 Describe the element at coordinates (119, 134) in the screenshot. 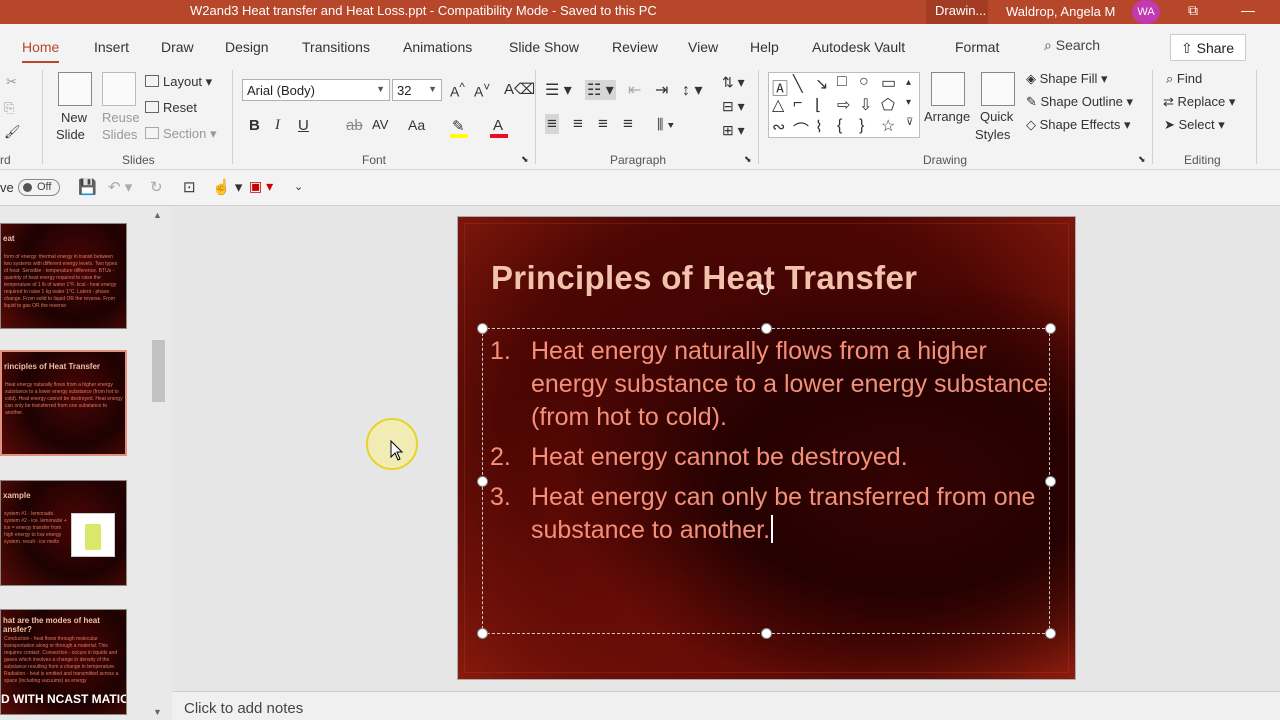

I see `reuse-slides-label-2: Slides` at that location.